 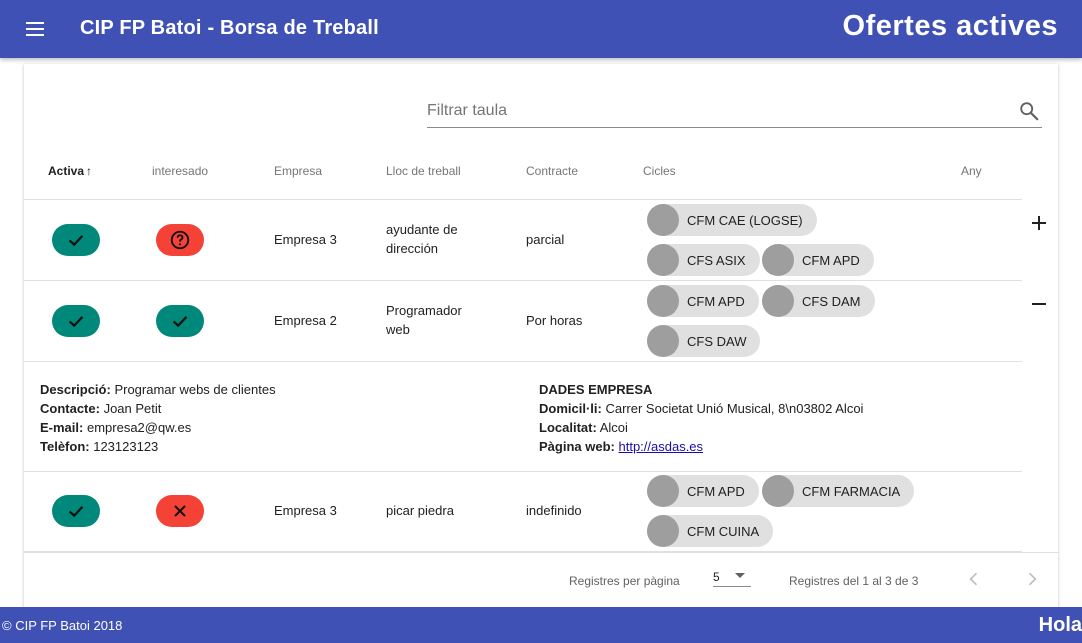 What do you see at coordinates (659, 171) in the screenshot?
I see `column-header-cicles: Cicles` at bounding box center [659, 171].